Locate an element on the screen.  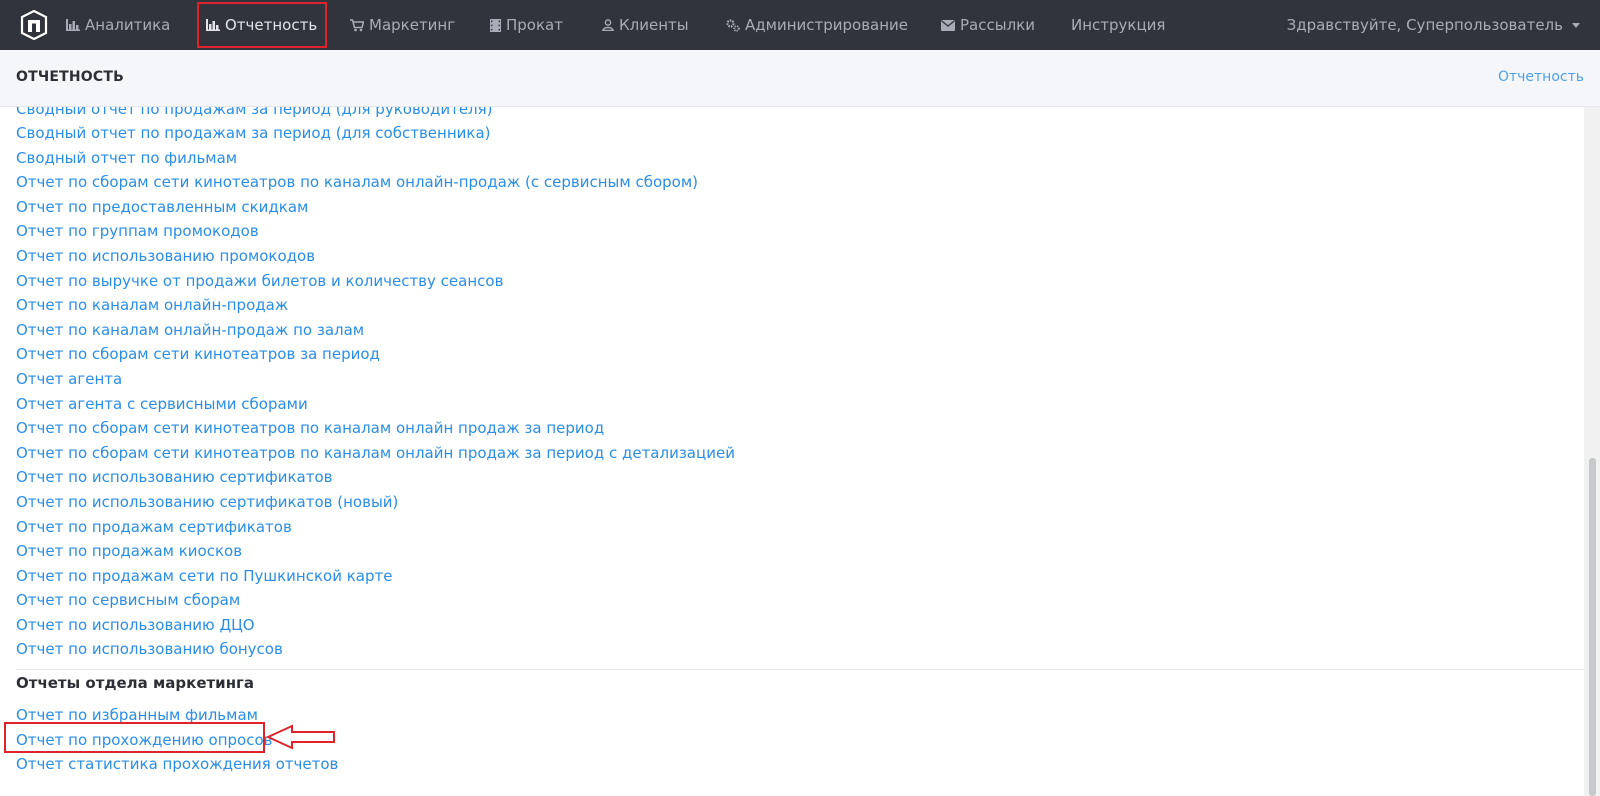
breadcrumb-link: Отчетность is located at coordinates (1541, 77).